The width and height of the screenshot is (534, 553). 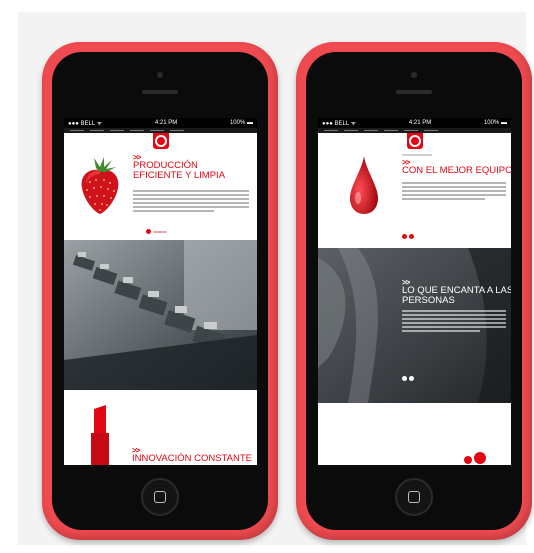 I want to click on section-title-line2: PERSONAS, so click(x=428, y=300).